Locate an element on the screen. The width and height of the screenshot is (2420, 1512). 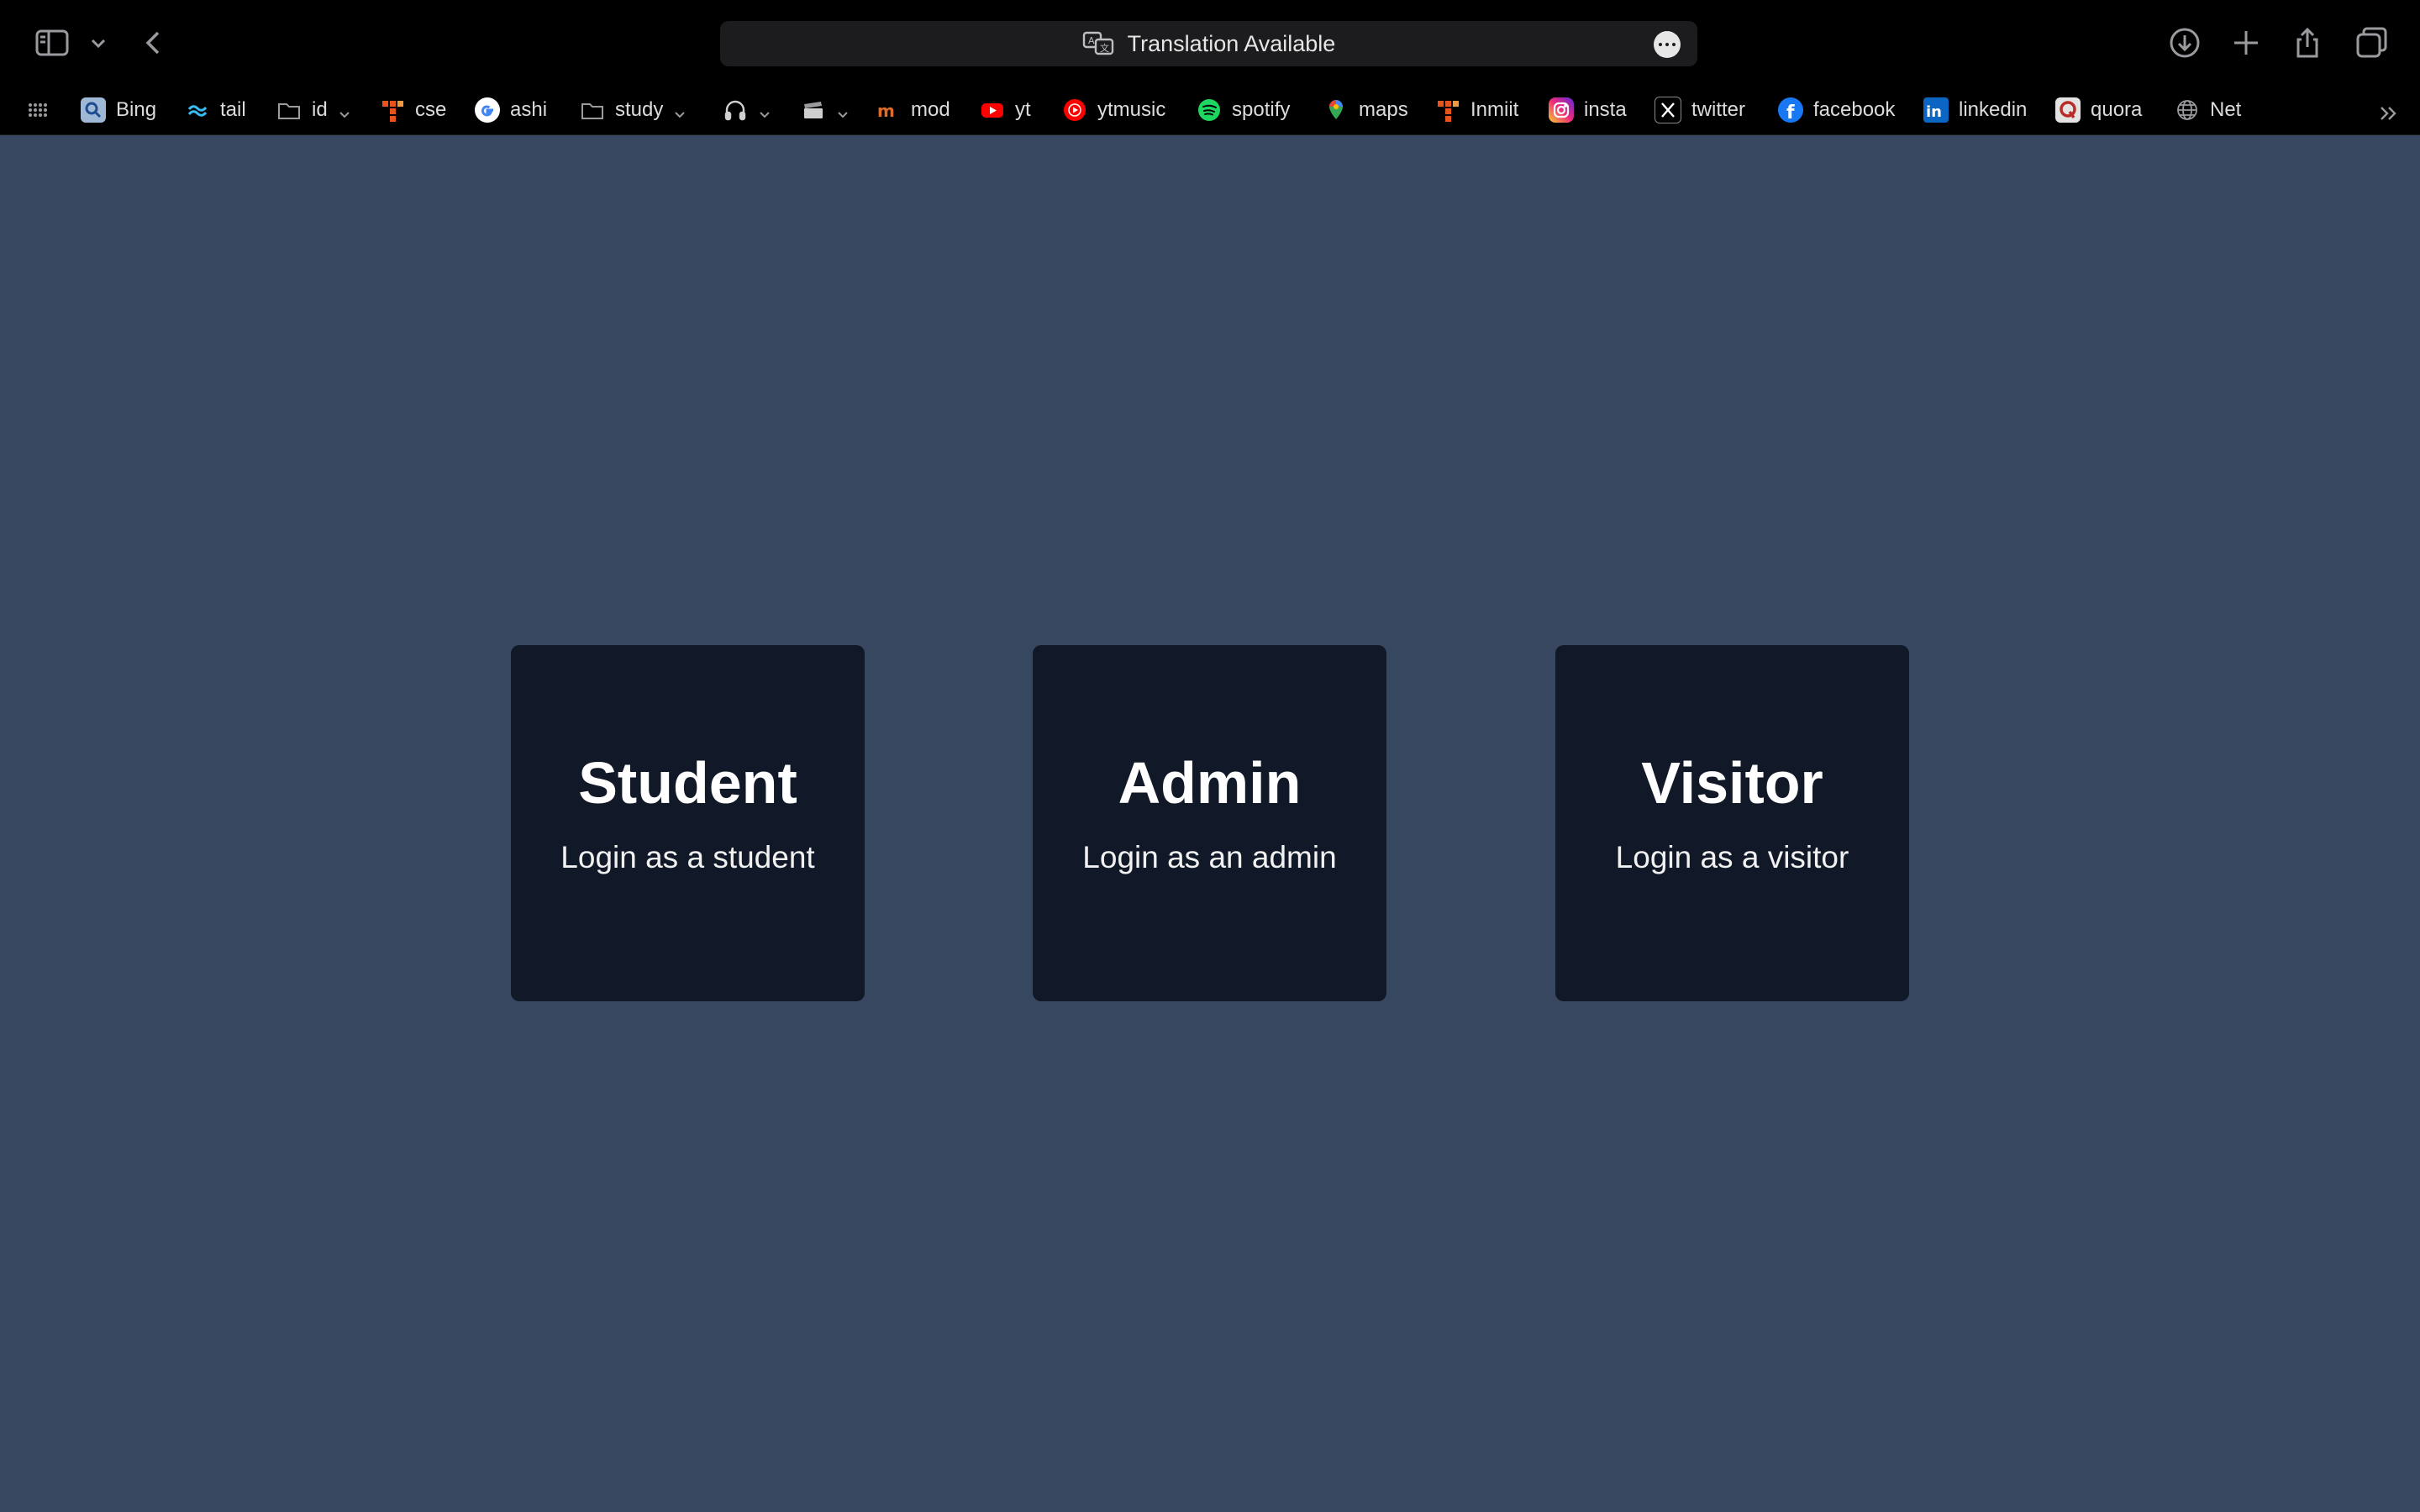
google-icon is located at coordinates (487, 110).